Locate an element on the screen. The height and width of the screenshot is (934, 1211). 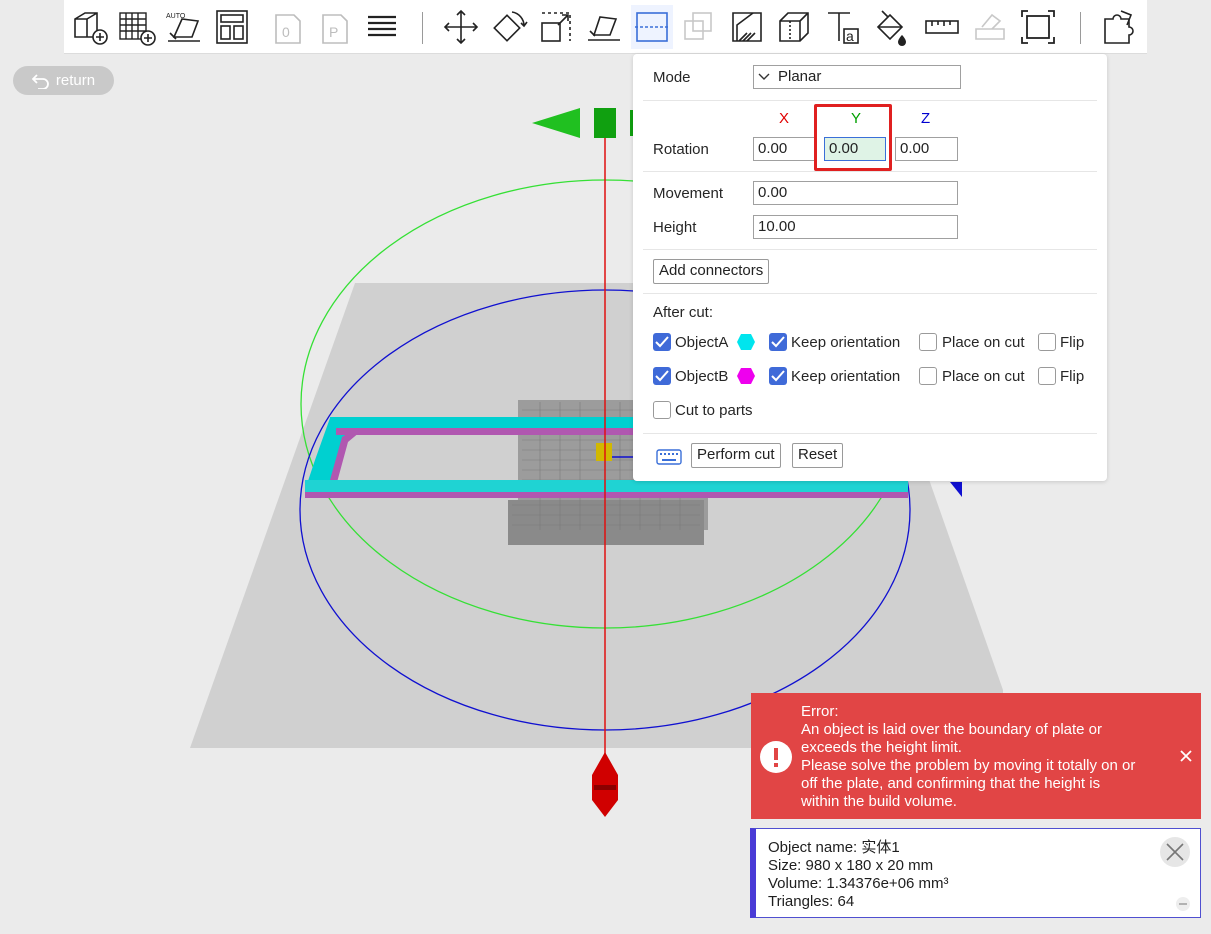
green-arrow-gizmo is located at coordinates (584, 123).